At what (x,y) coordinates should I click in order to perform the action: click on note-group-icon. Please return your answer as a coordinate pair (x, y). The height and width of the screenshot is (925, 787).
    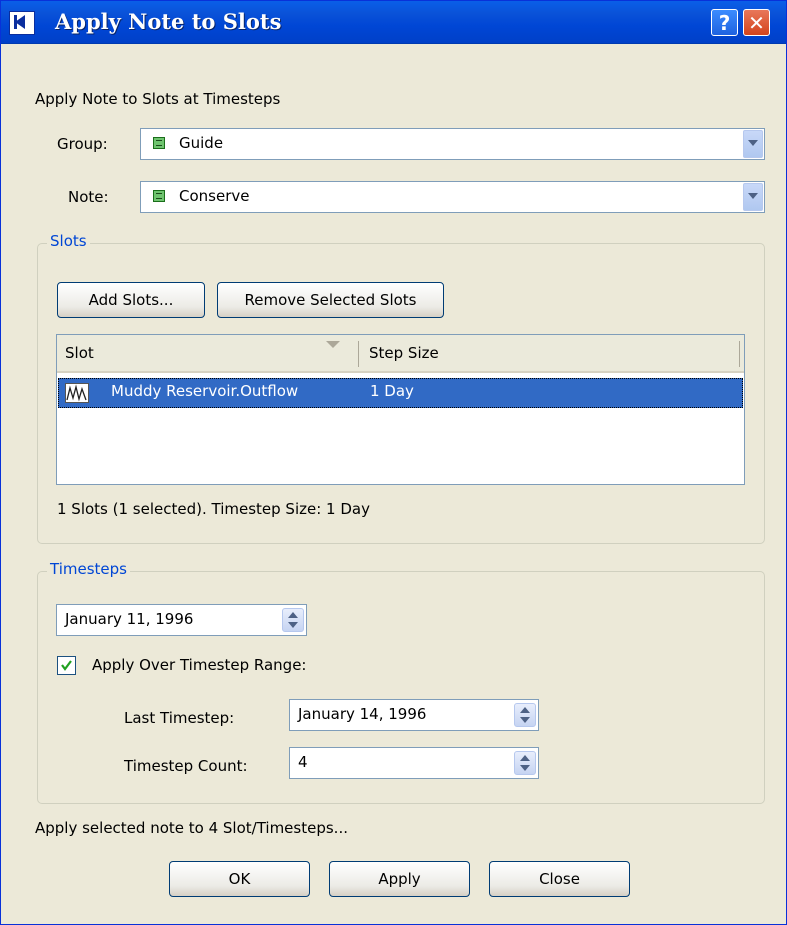
    Looking at the image, I should click on (159, 143).